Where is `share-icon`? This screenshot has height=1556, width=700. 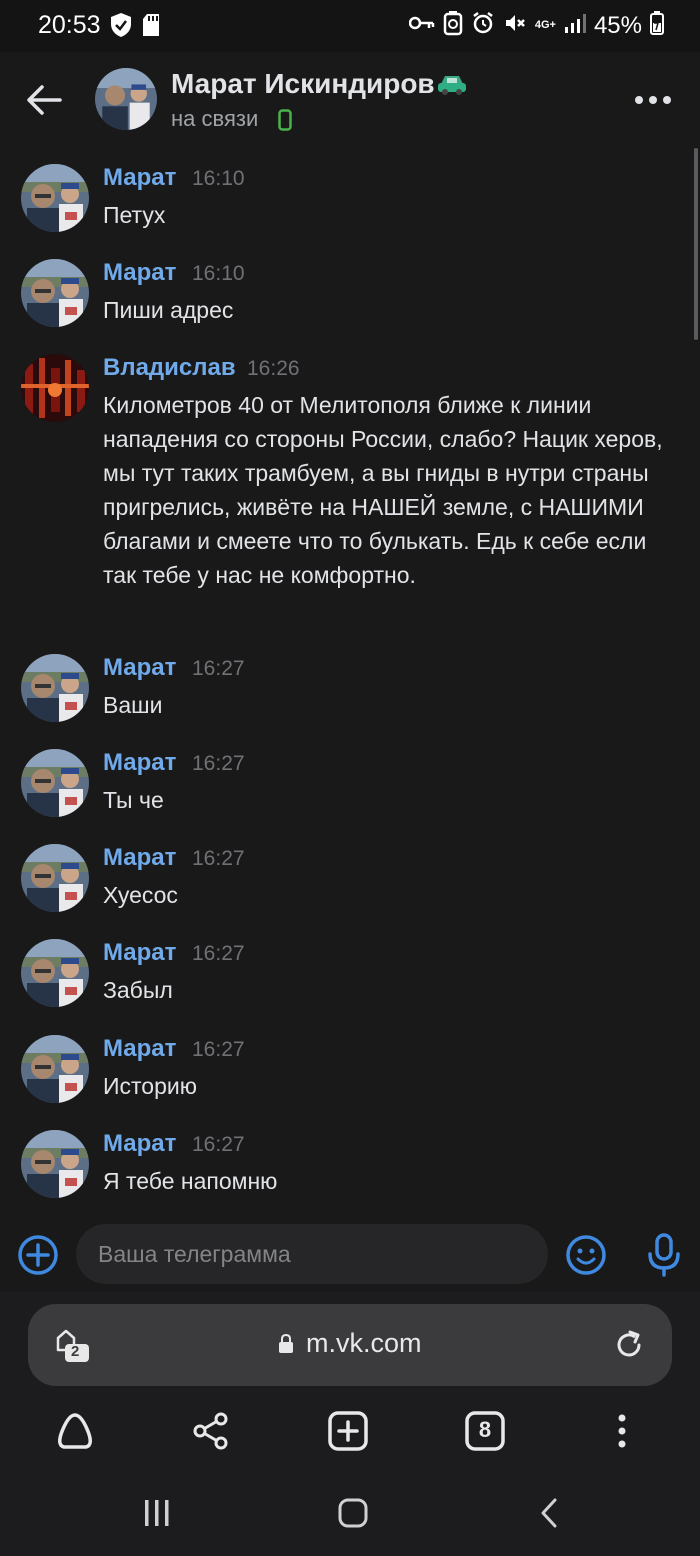
share-icon is located at coordinates (210, 1431).